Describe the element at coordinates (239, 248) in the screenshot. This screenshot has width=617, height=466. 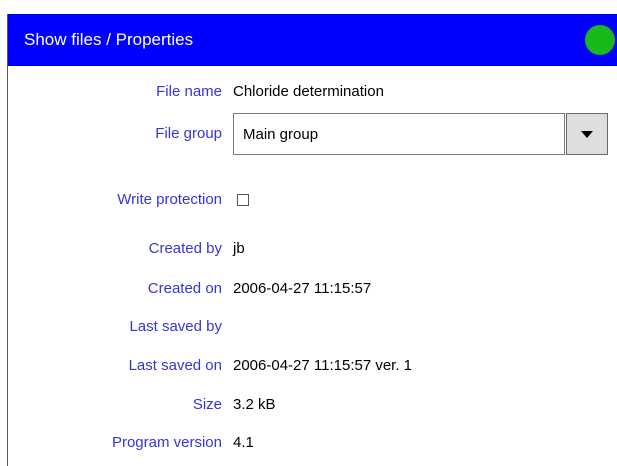
I see `created-by-value: jb` at that location.